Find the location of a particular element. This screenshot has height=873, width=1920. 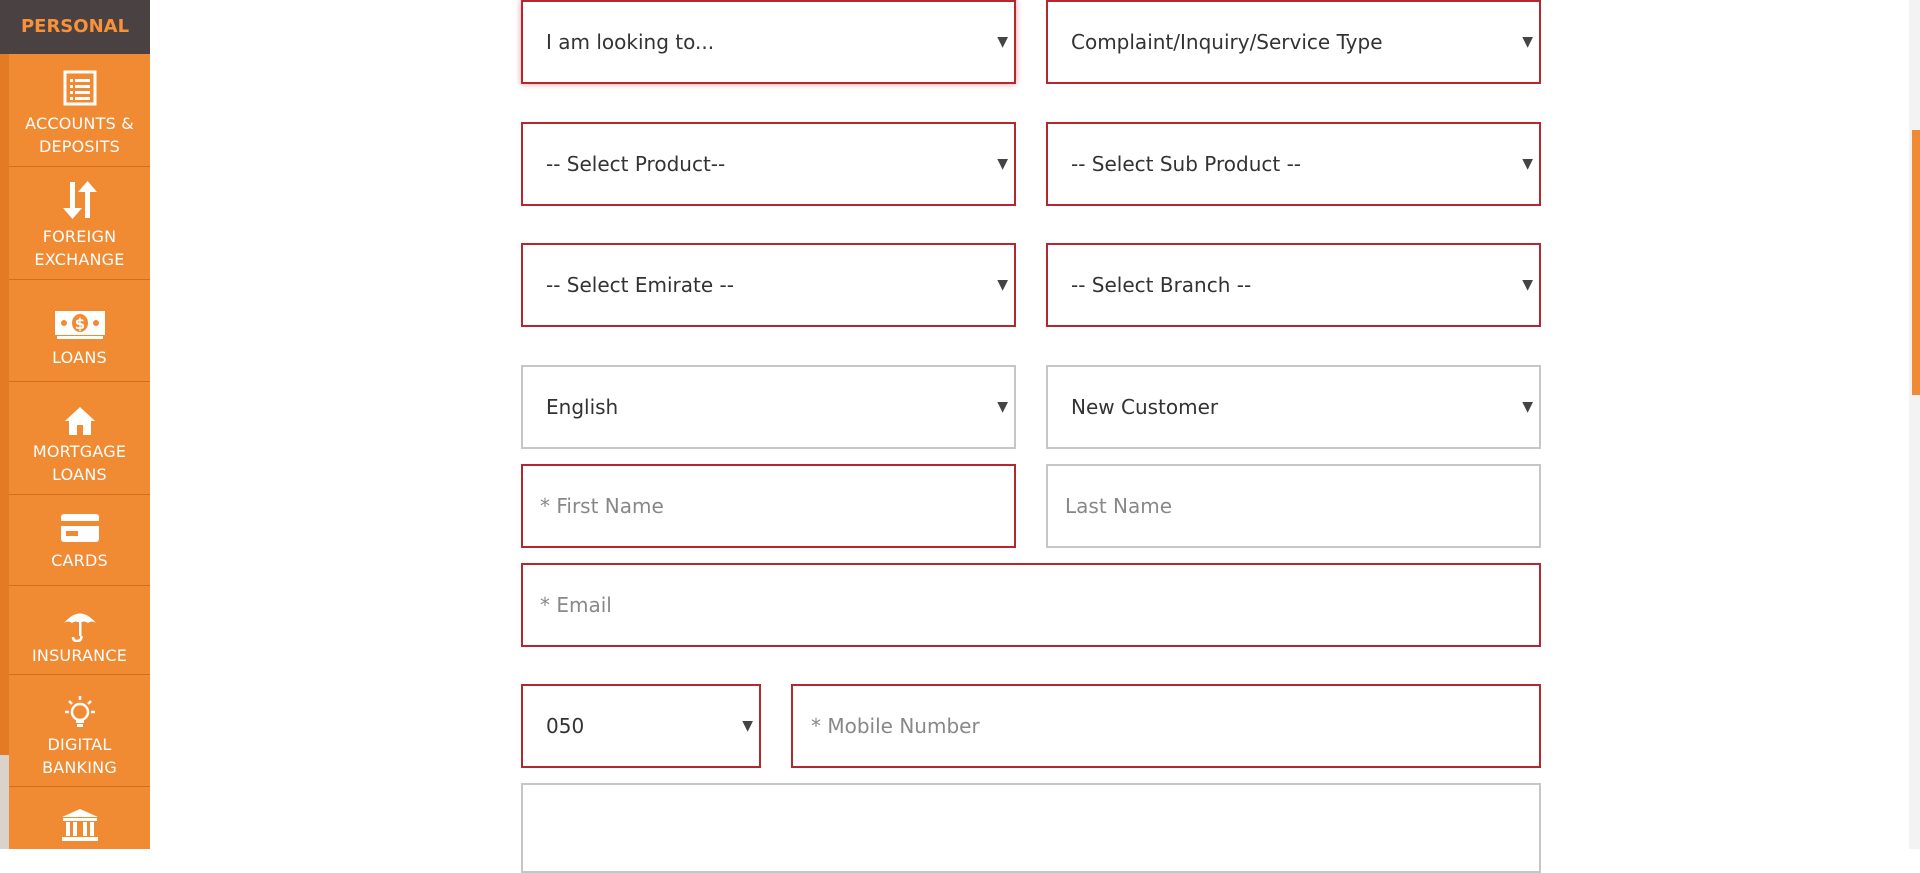

umbrella-icon is located at coordinates (79, 627).